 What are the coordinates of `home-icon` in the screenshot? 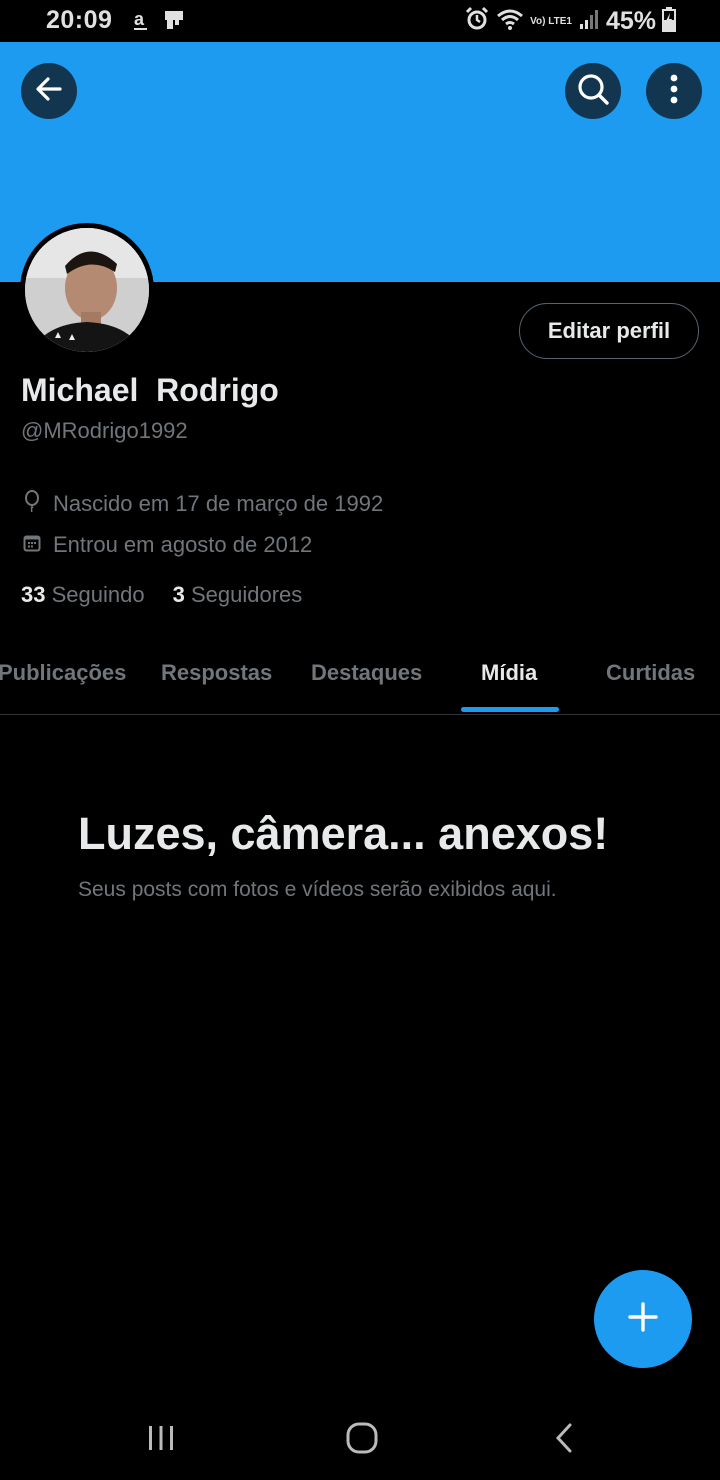 It's located at (362, 1440).